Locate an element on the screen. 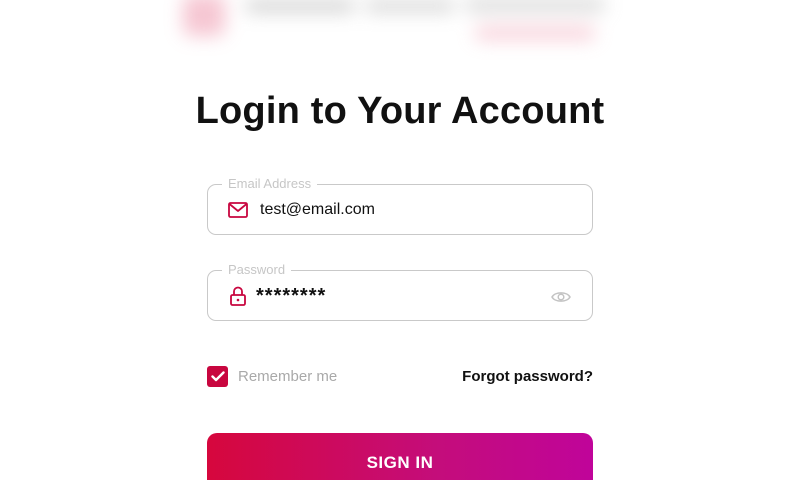 The image size is (800, 480). blurred-logo is located at coordinates (204, 18).